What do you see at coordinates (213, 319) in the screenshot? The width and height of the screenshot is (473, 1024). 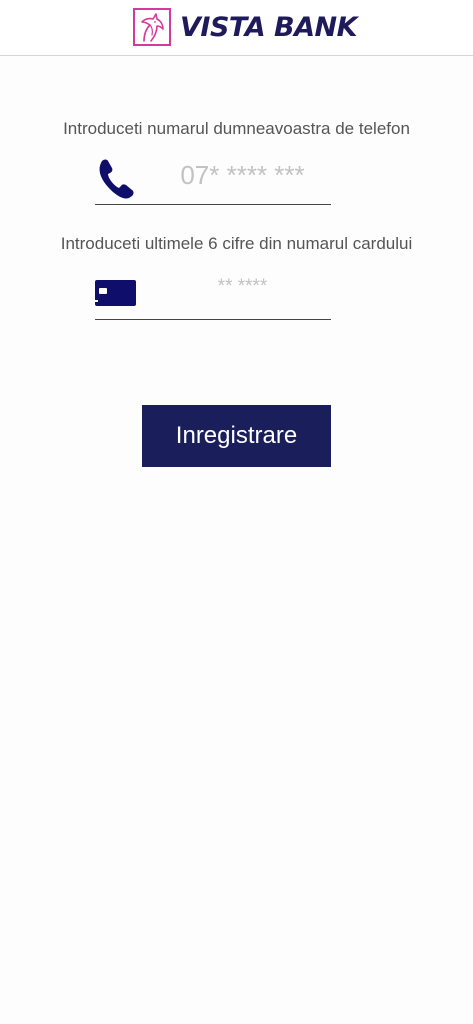 I see `card-input-underline` at bounding box center [213, 319].